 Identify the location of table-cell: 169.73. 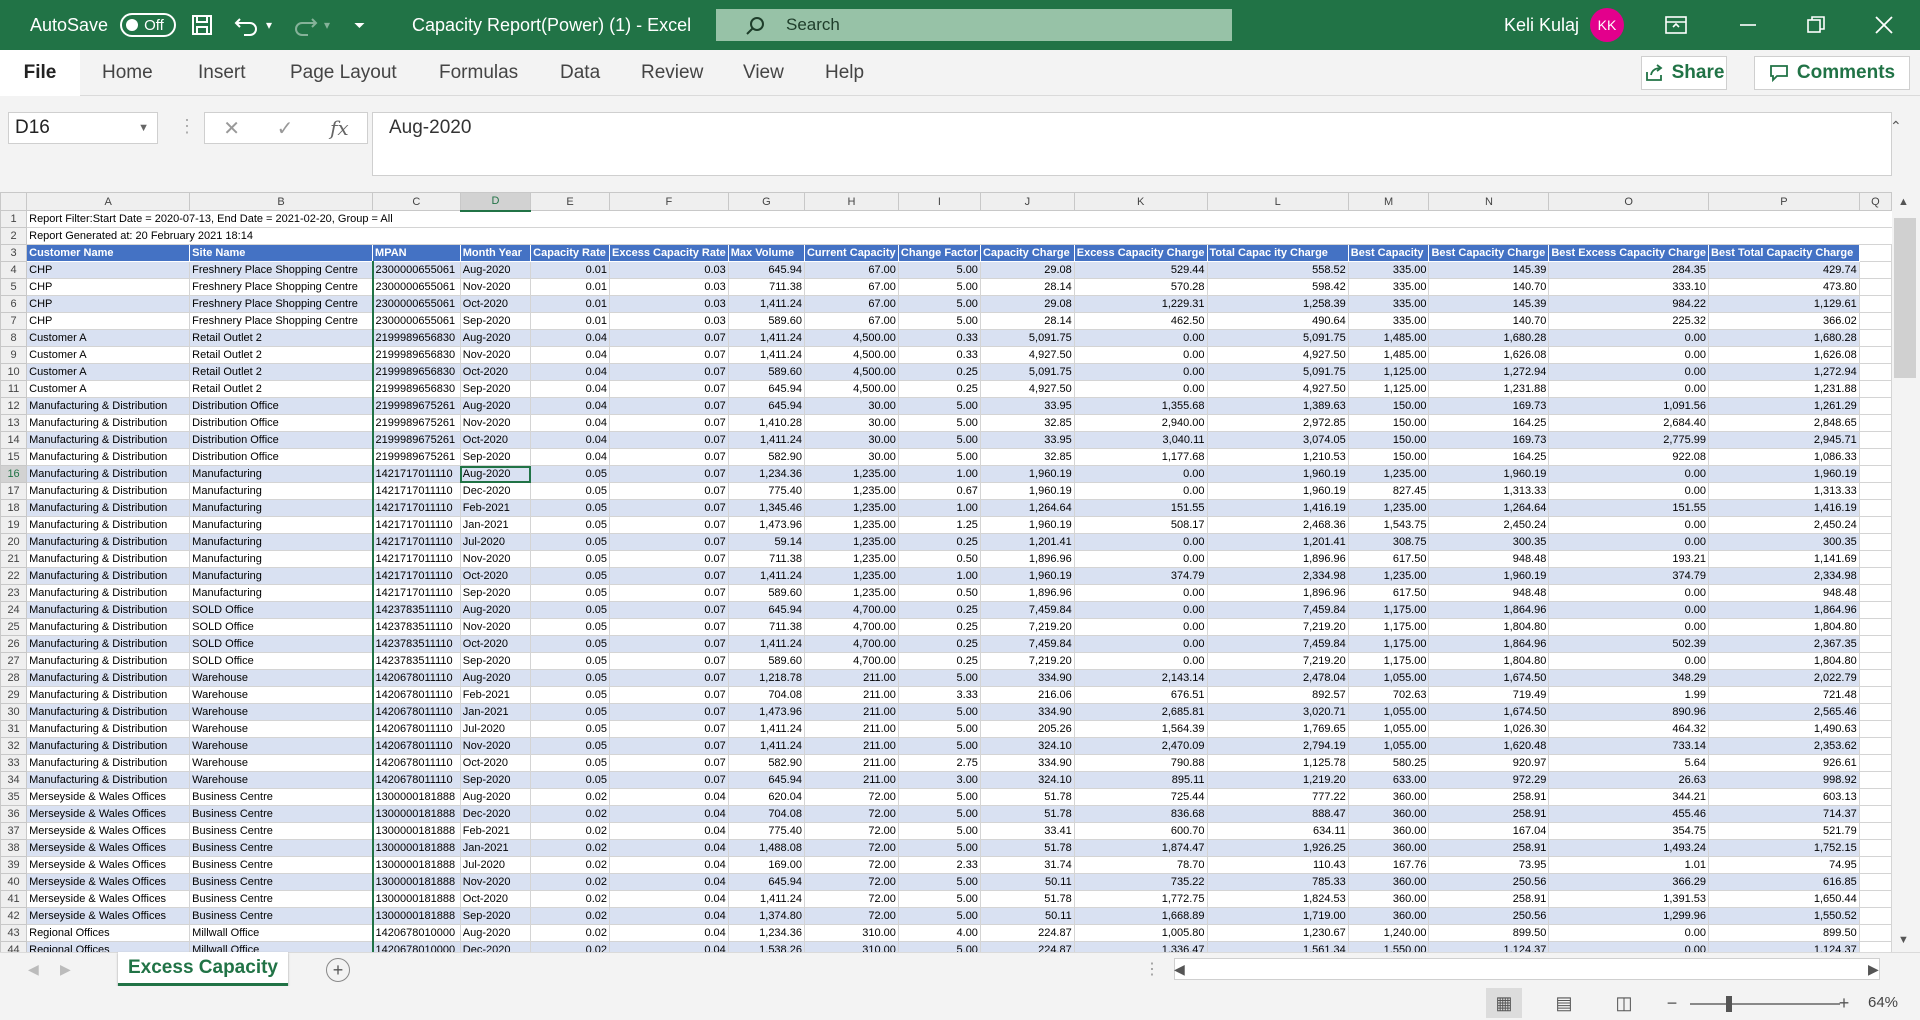
(1489, 406).